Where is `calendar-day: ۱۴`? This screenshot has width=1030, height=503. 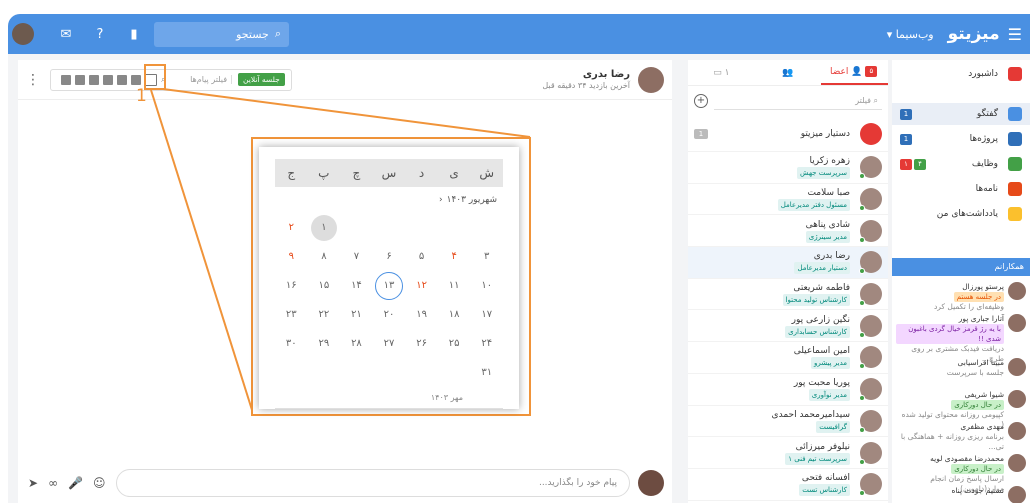 calendar-day: ۱۴ is located at coordinates (356, 285).